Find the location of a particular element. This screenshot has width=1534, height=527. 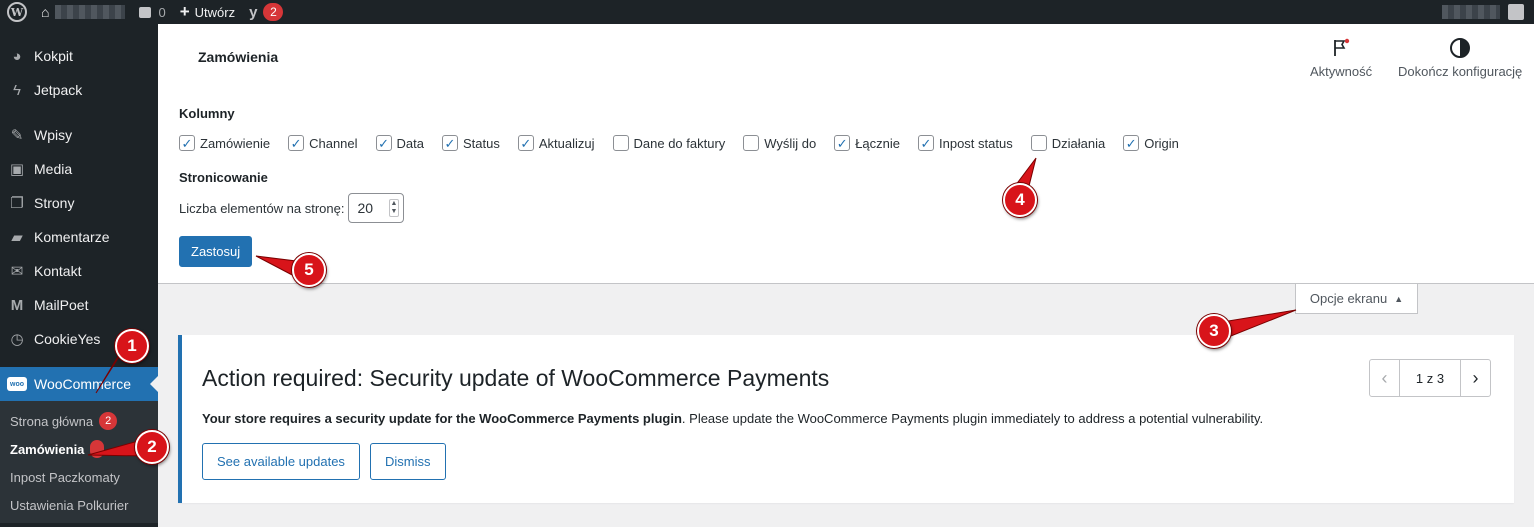

column-option-inpost-status: ✓ Inpost status is located at coordinates (965, 143).